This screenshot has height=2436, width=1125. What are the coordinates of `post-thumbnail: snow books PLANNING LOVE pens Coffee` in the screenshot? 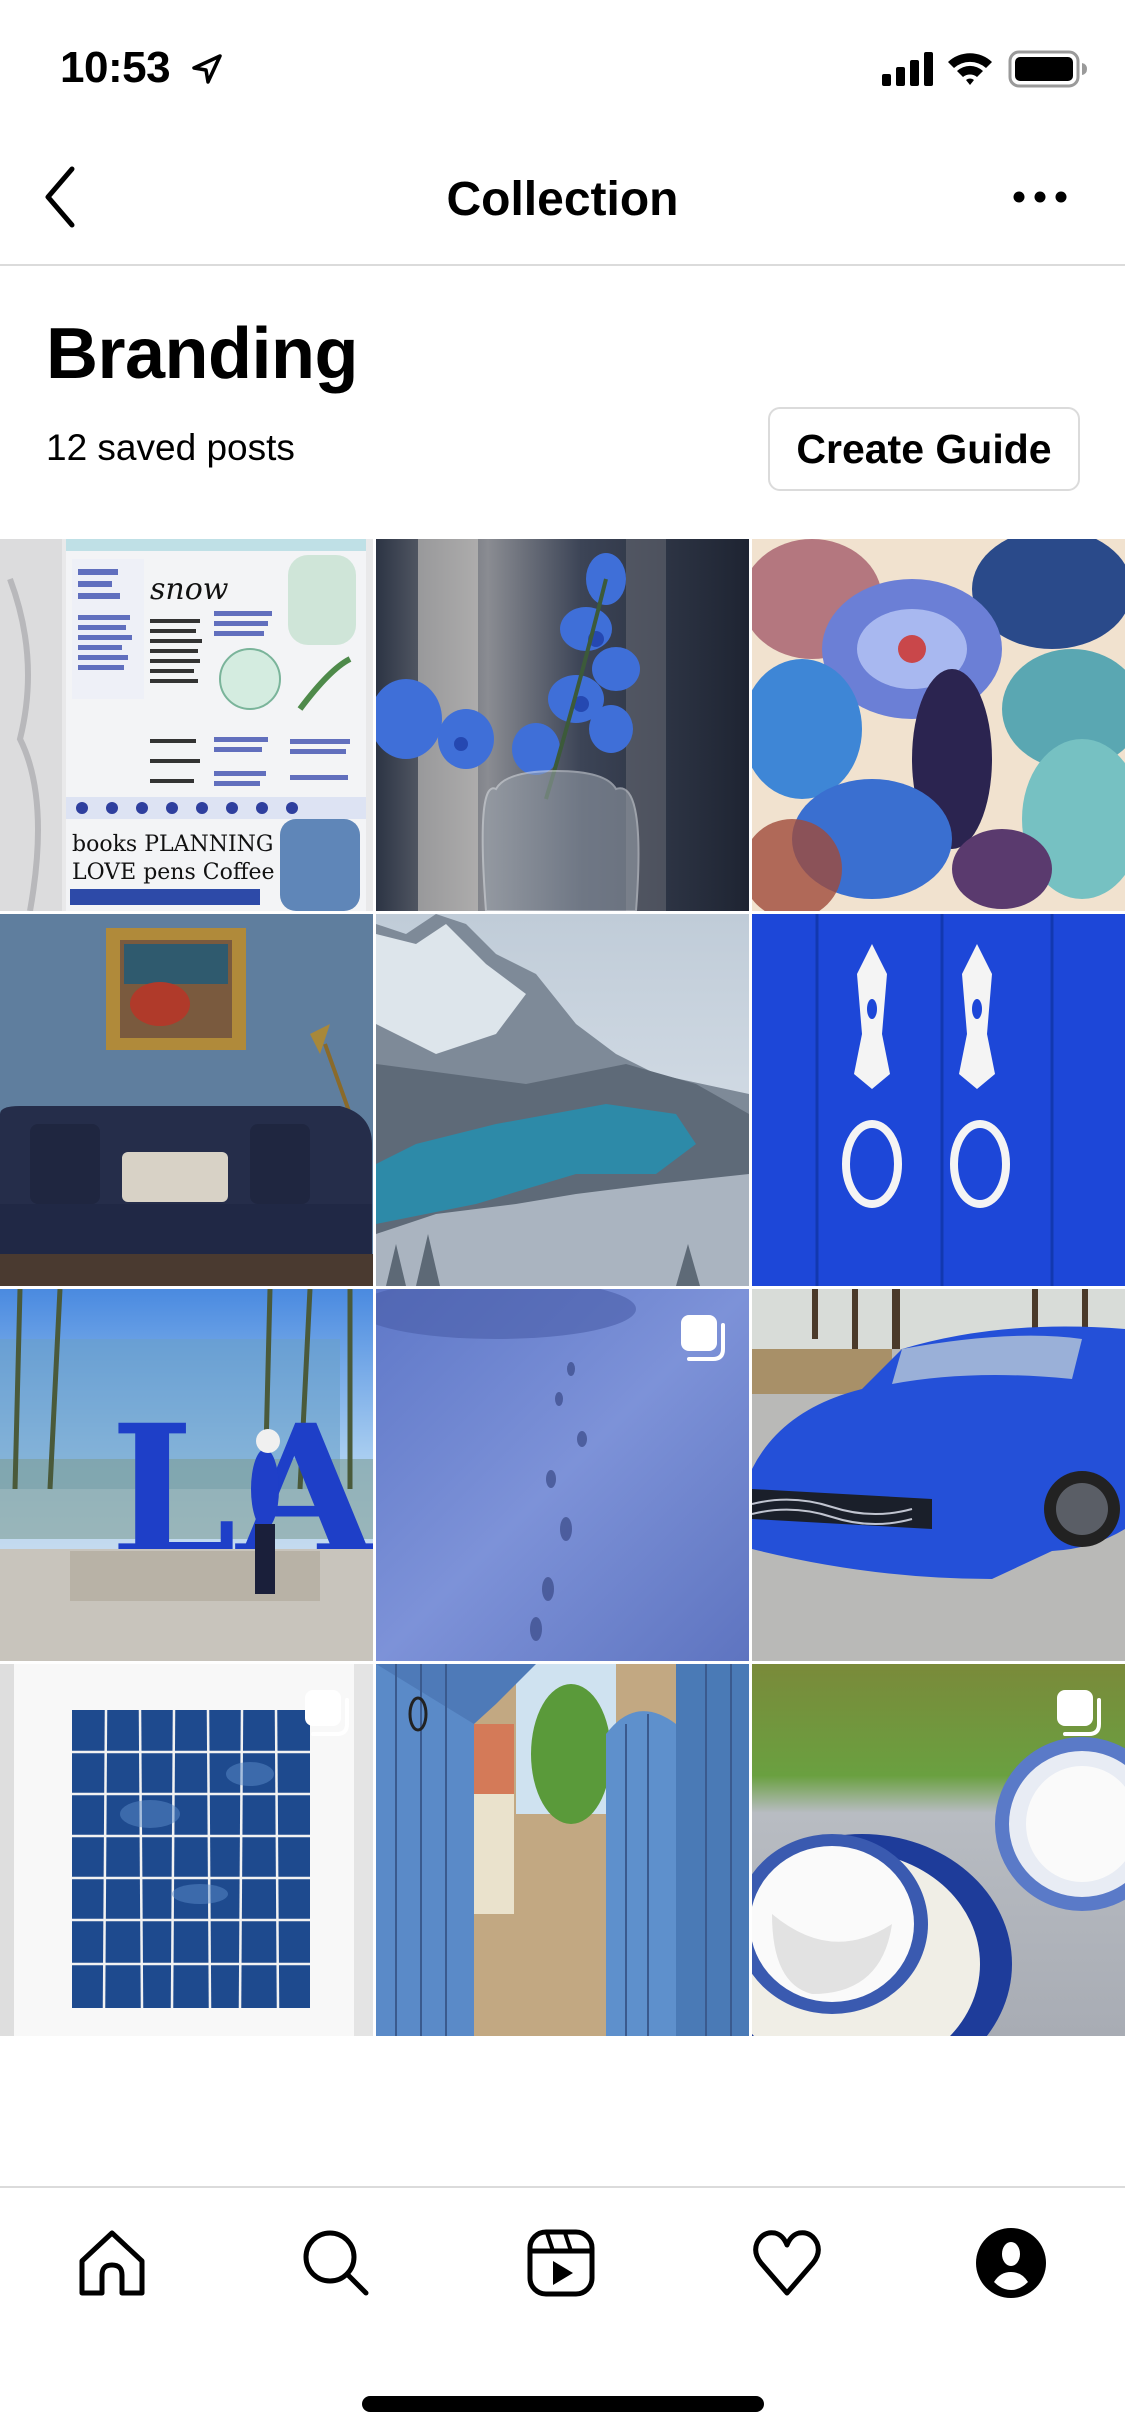 It's located at (186, 725).